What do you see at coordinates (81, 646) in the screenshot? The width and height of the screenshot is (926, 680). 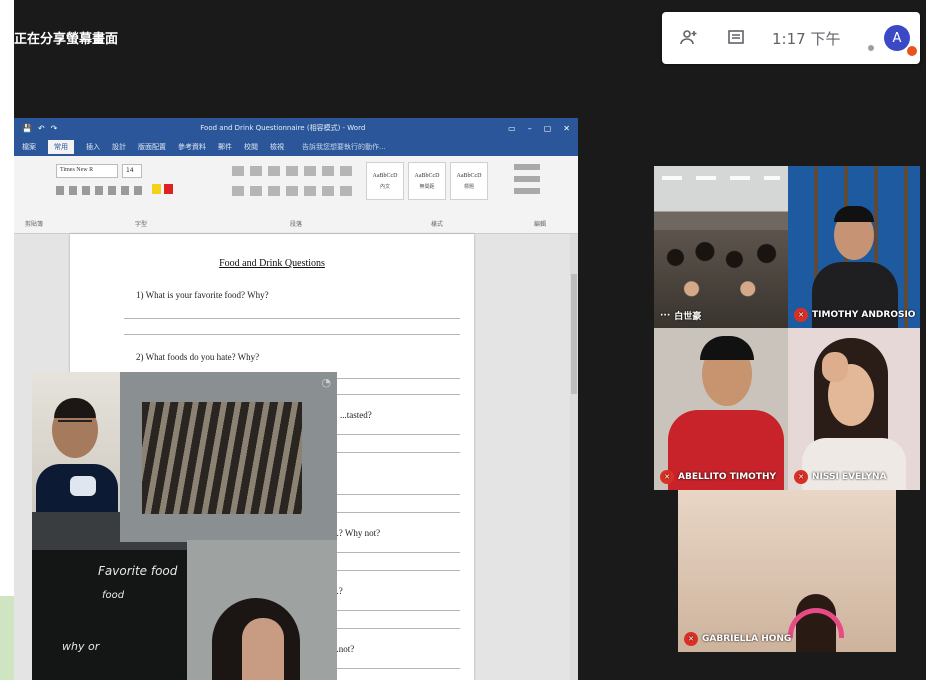 I see `board-text: why or` at bounding box center [81, 646].